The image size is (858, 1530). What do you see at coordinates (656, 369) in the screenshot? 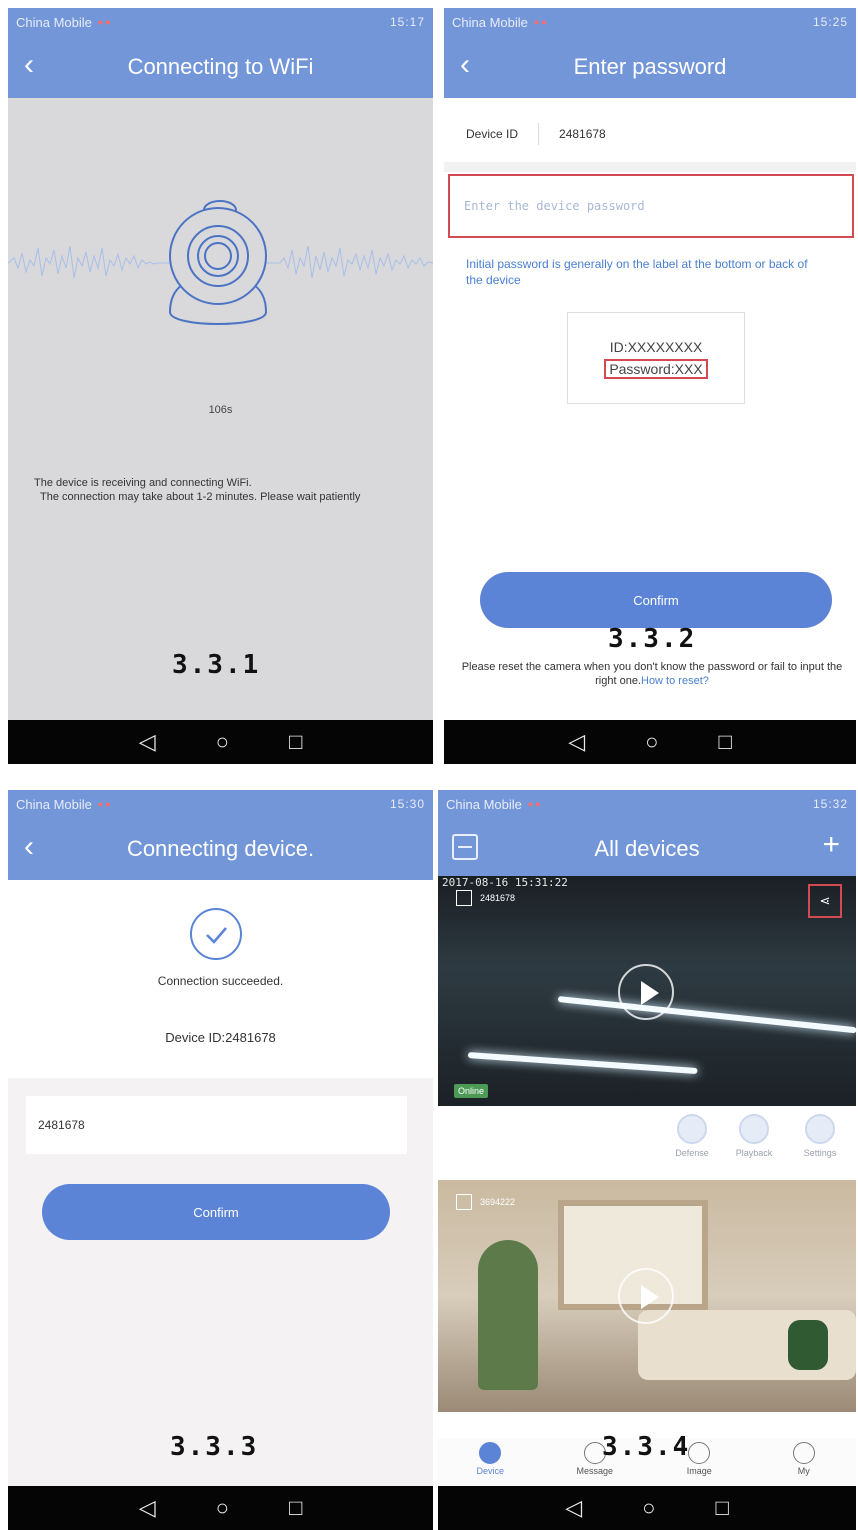
I see `label-password-text: Password:XXX` at bounding box center [656, 369].